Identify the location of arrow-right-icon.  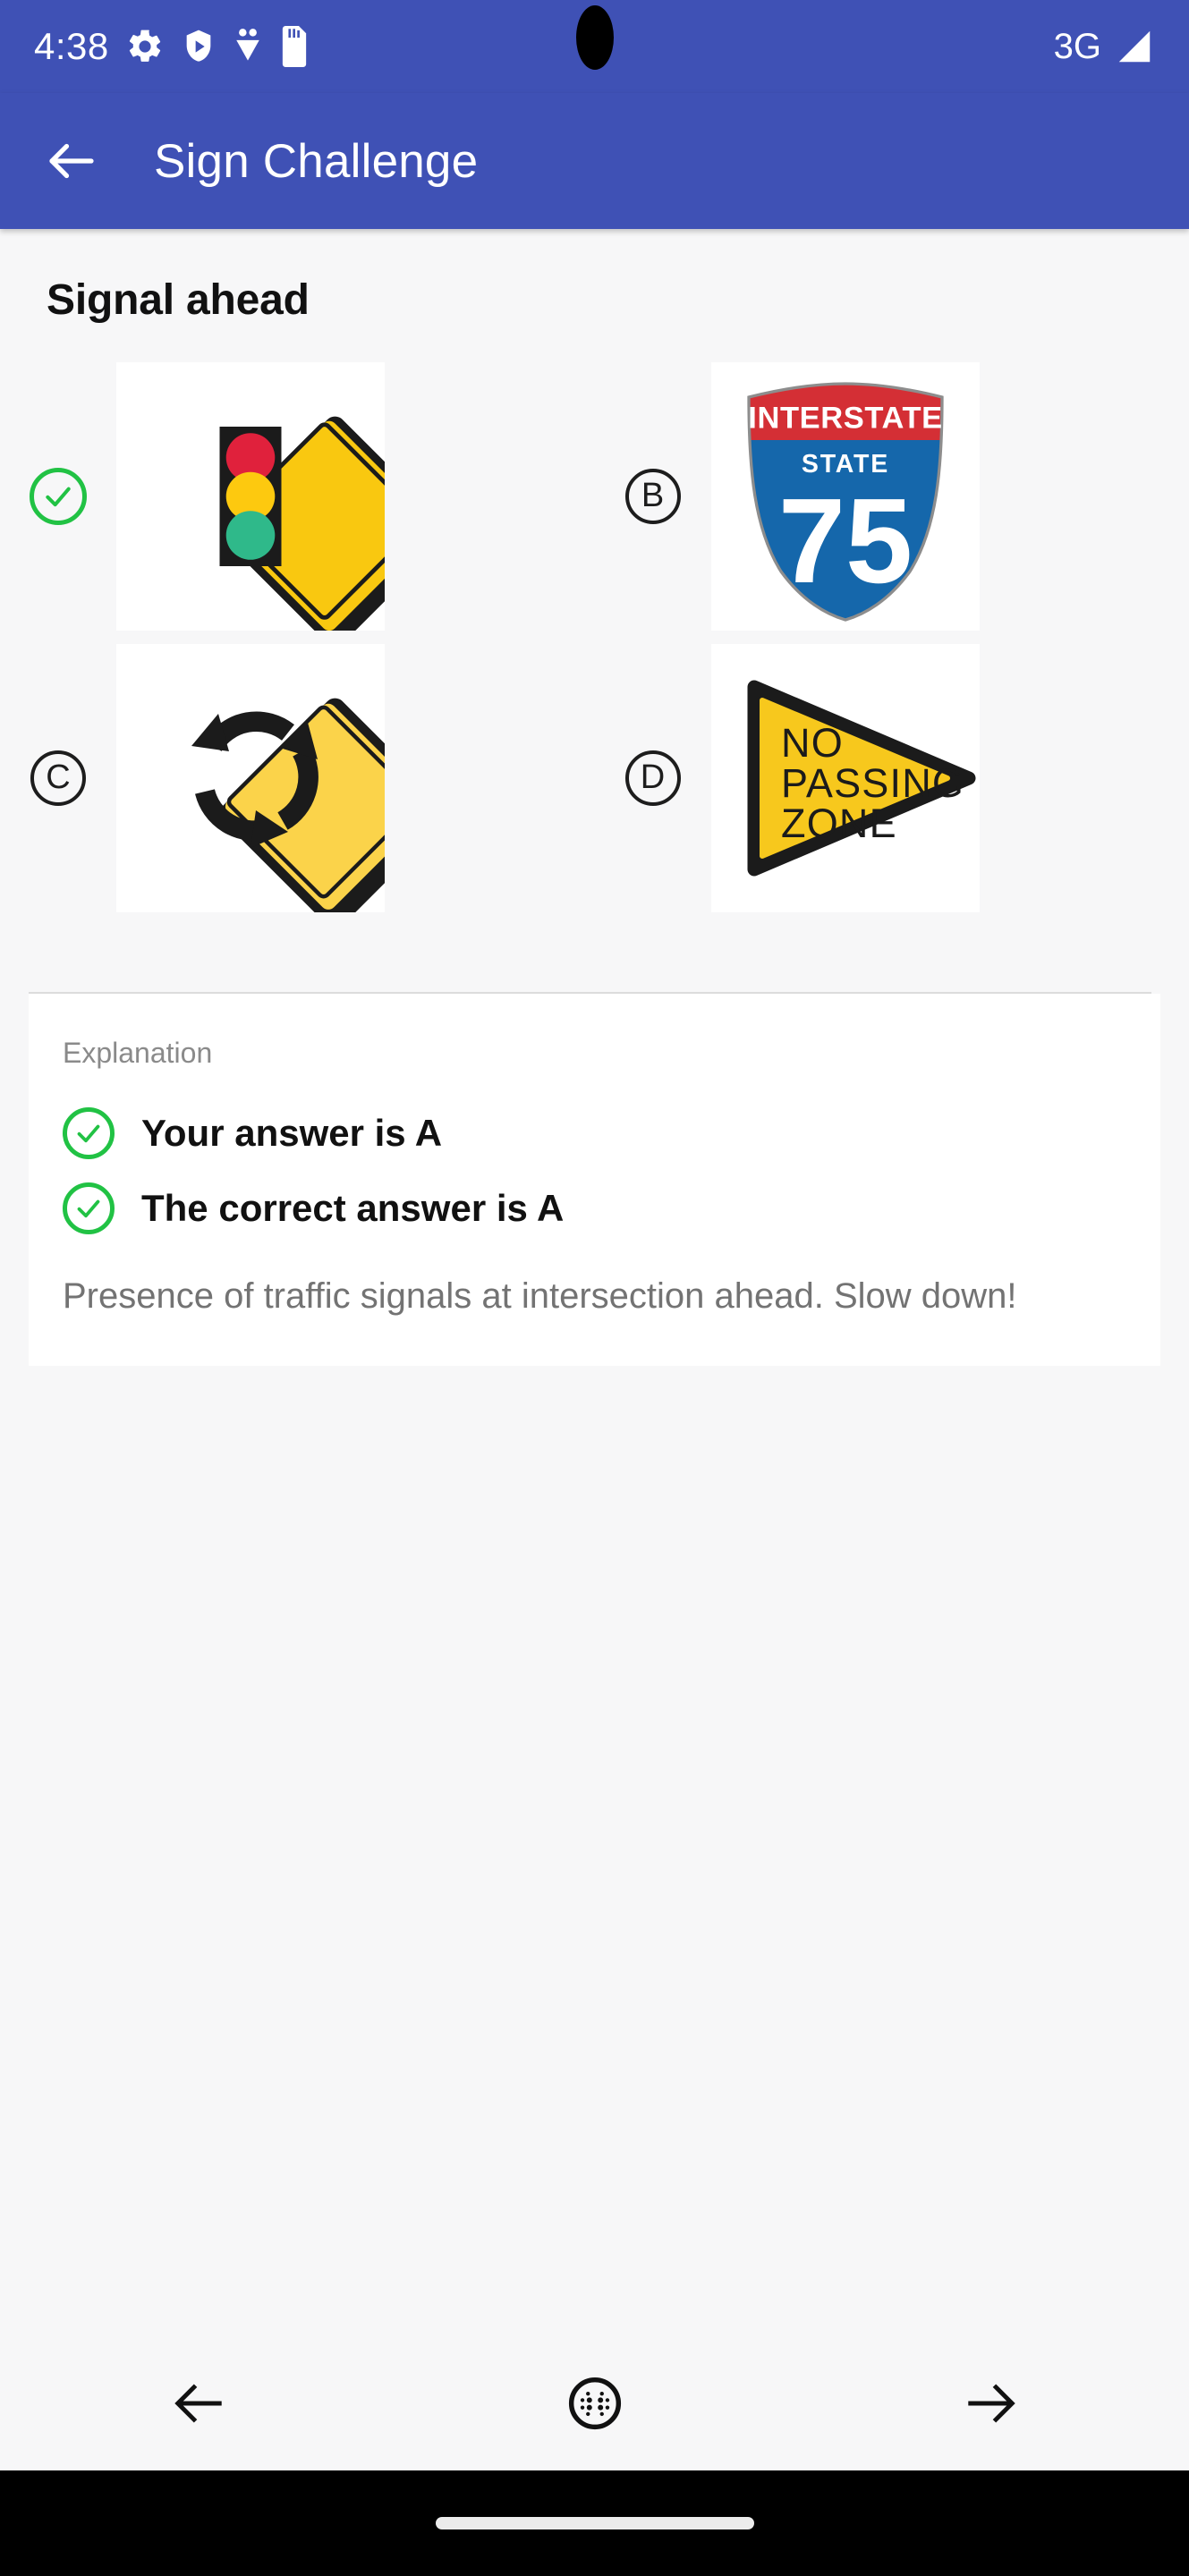
(991, 2403).